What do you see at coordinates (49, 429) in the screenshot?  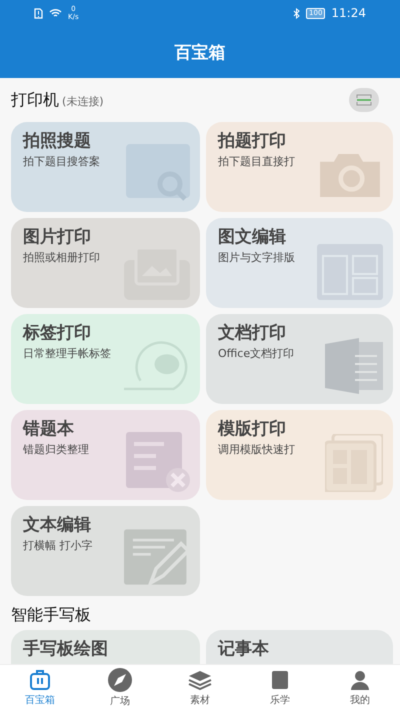 I see `card-title: 错题本` at bounding box center [49, 429].